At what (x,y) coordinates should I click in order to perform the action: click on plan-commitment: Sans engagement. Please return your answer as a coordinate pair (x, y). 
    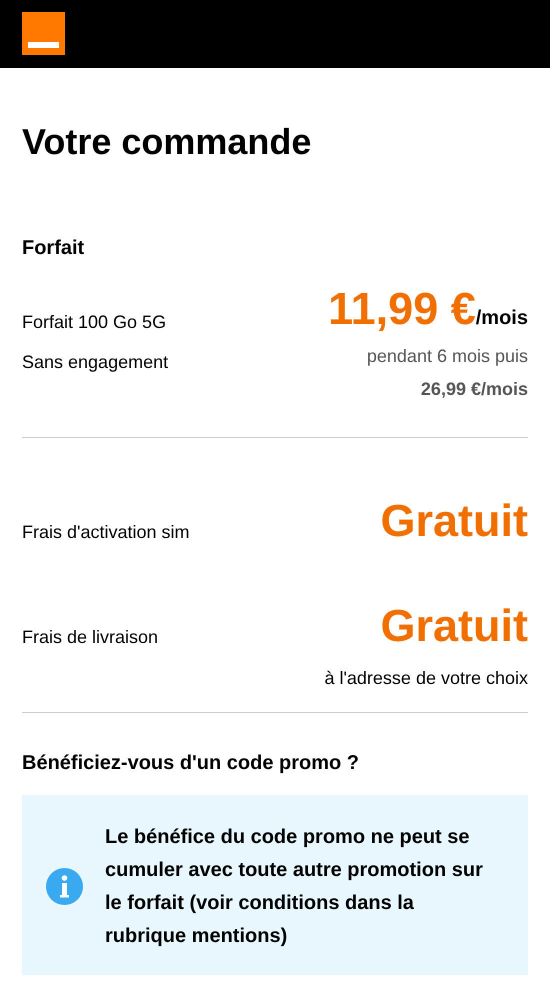
    Looking at the image, I should click on (95, 363).